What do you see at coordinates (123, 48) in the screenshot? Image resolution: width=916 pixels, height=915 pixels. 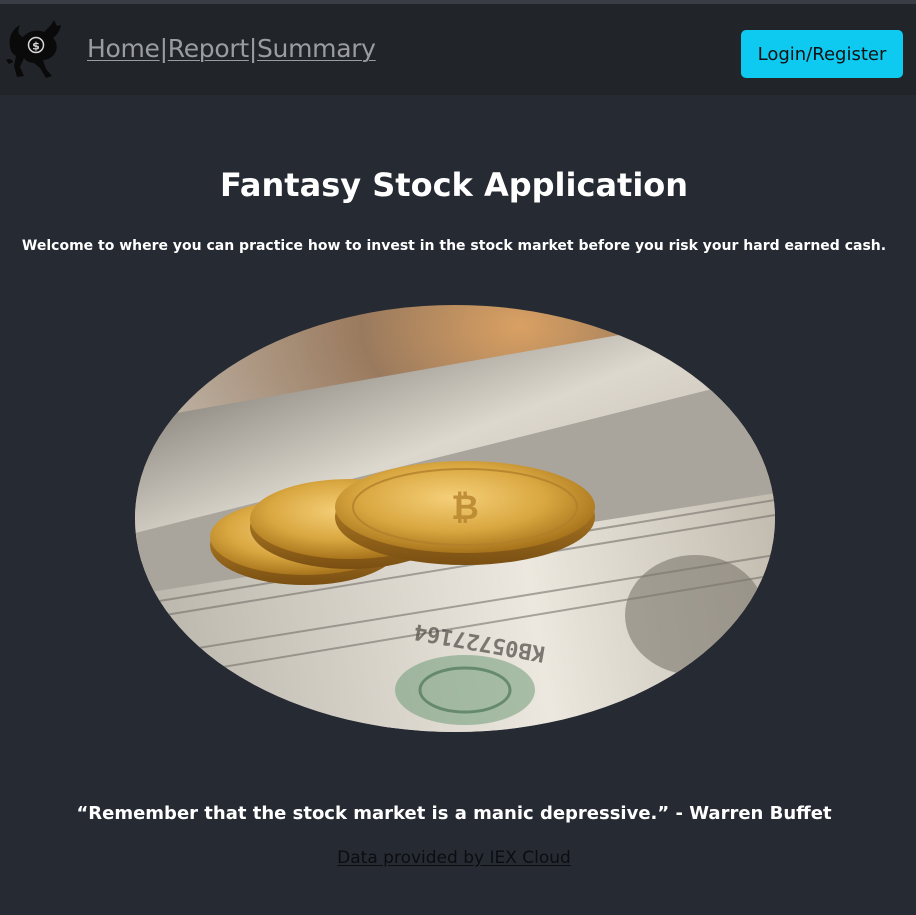 I see `nav-link-home: Home` at bounding box center [123, 48].